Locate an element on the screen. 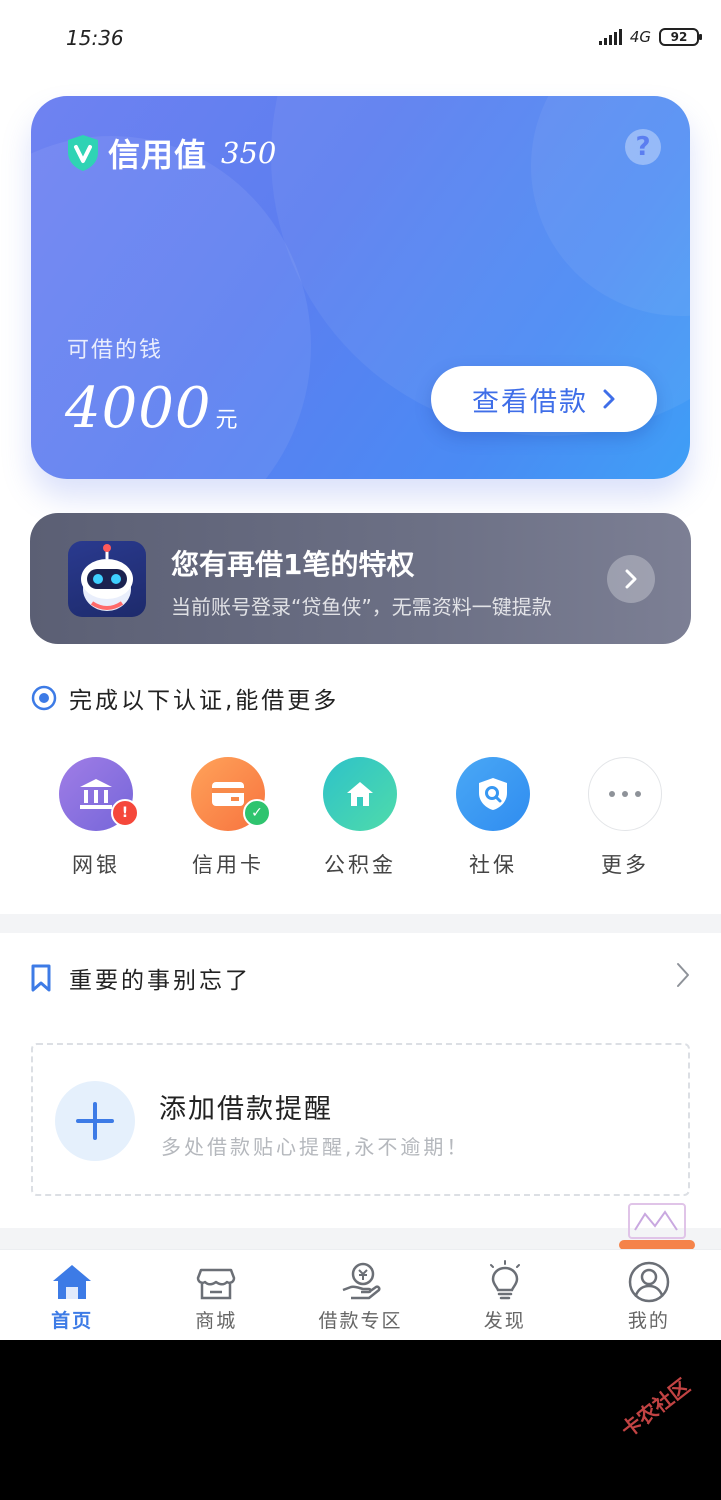 The image size is (721, 1500). tab-label: 首页 is located at coordinates (72, 1321).